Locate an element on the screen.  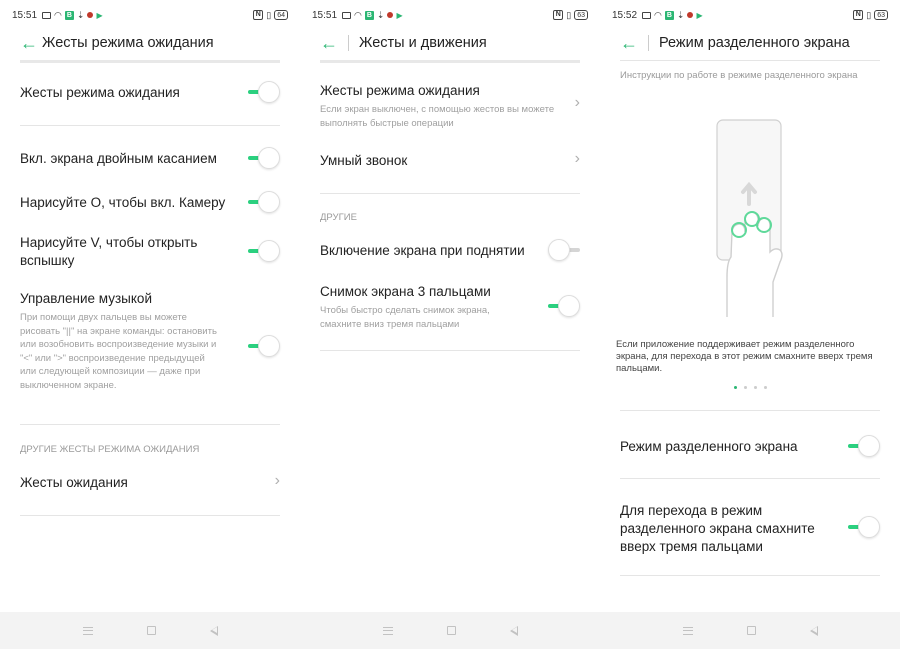
carousel-indicator is located at coordinates (750, 387).